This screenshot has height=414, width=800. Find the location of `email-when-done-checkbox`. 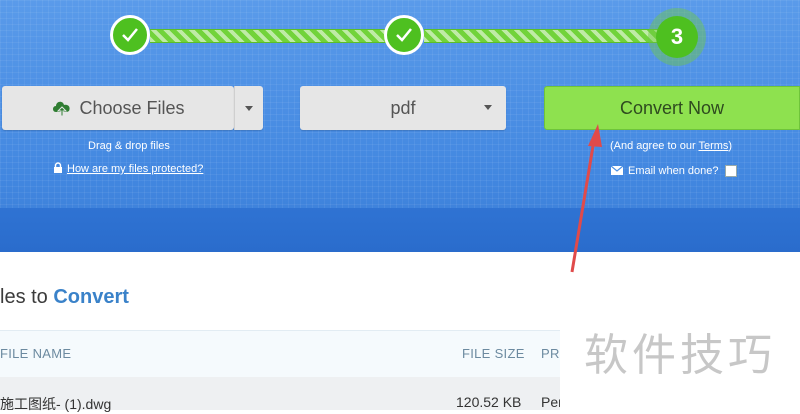

email-when-done-checkbox is located at coordinates (730, 171).